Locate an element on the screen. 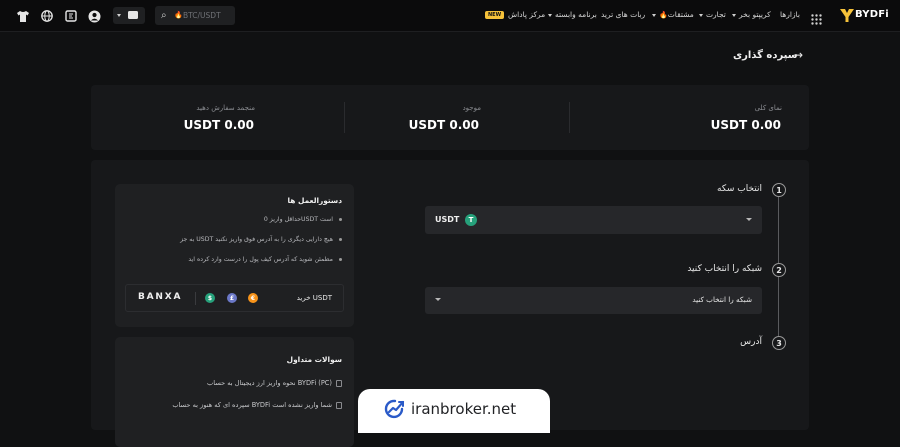  instruction-text: حداقل واریز 0USDT است is located at coordinates (298, 219).